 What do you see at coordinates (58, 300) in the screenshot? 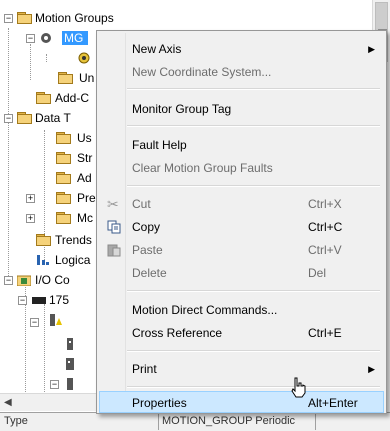
I see `tree-node-backplane: − 175` at bounding box center [58, 300].